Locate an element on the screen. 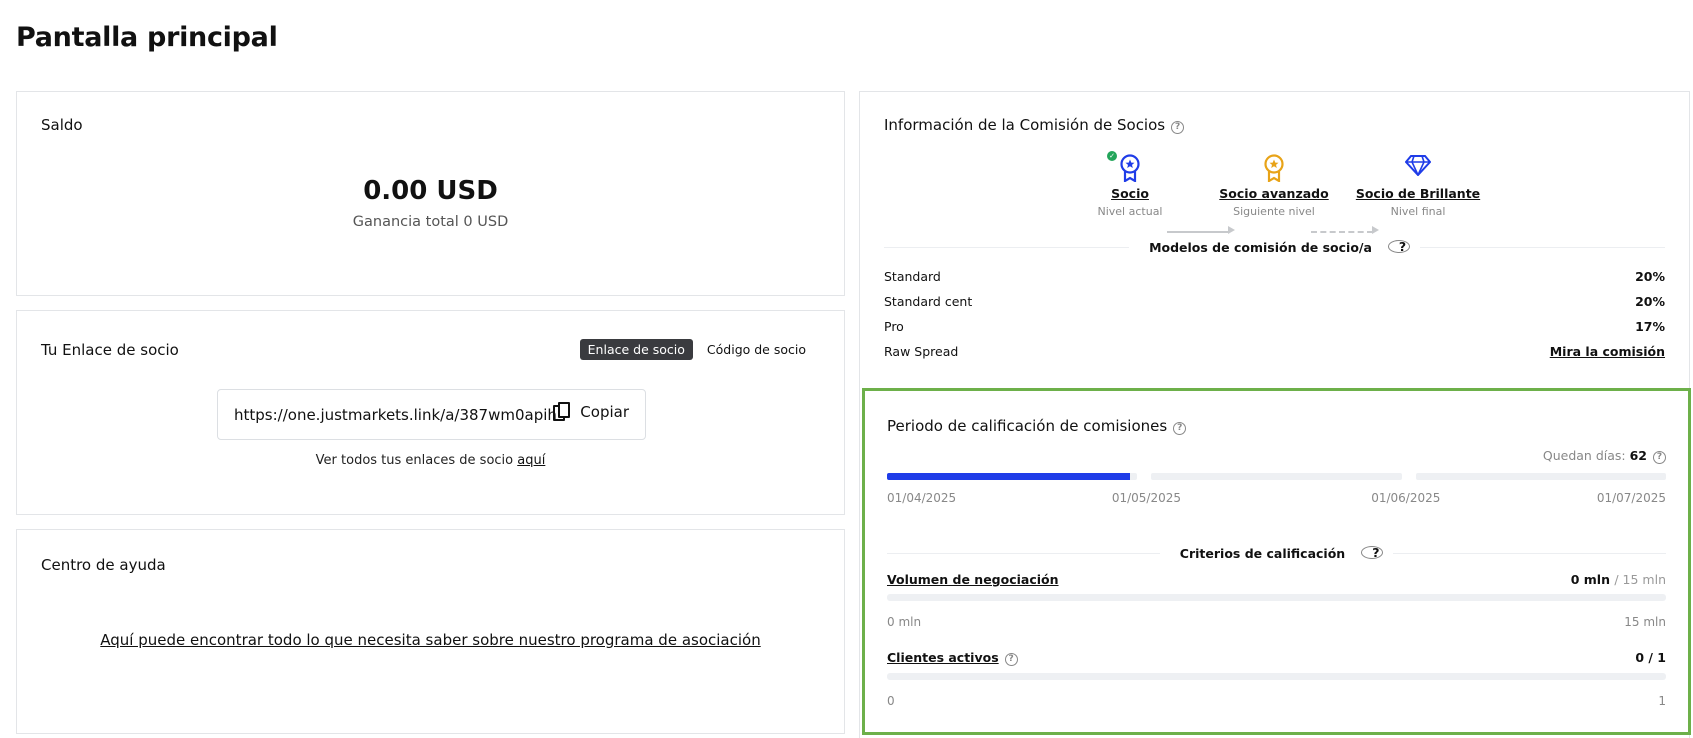 Image resolution: width=1693 pixels, height=738 pixels. level-name: Socio avanzado is located at coordinates (1274, 193).